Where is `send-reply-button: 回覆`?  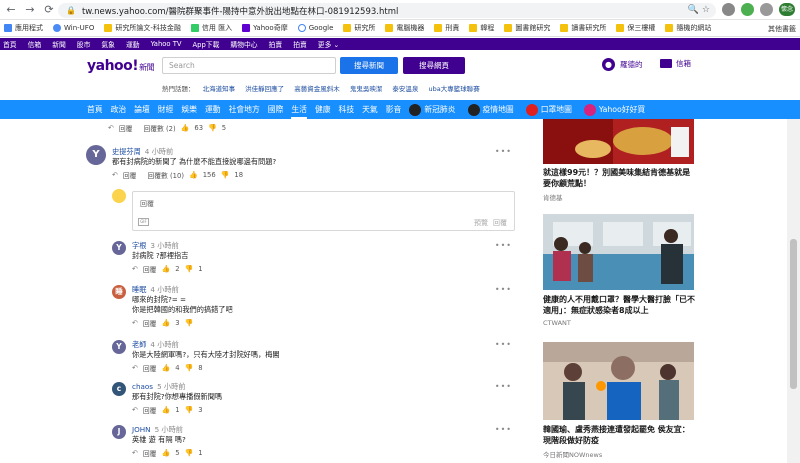
send-reply-button: 回覆 is located at coordinates (500, 223).